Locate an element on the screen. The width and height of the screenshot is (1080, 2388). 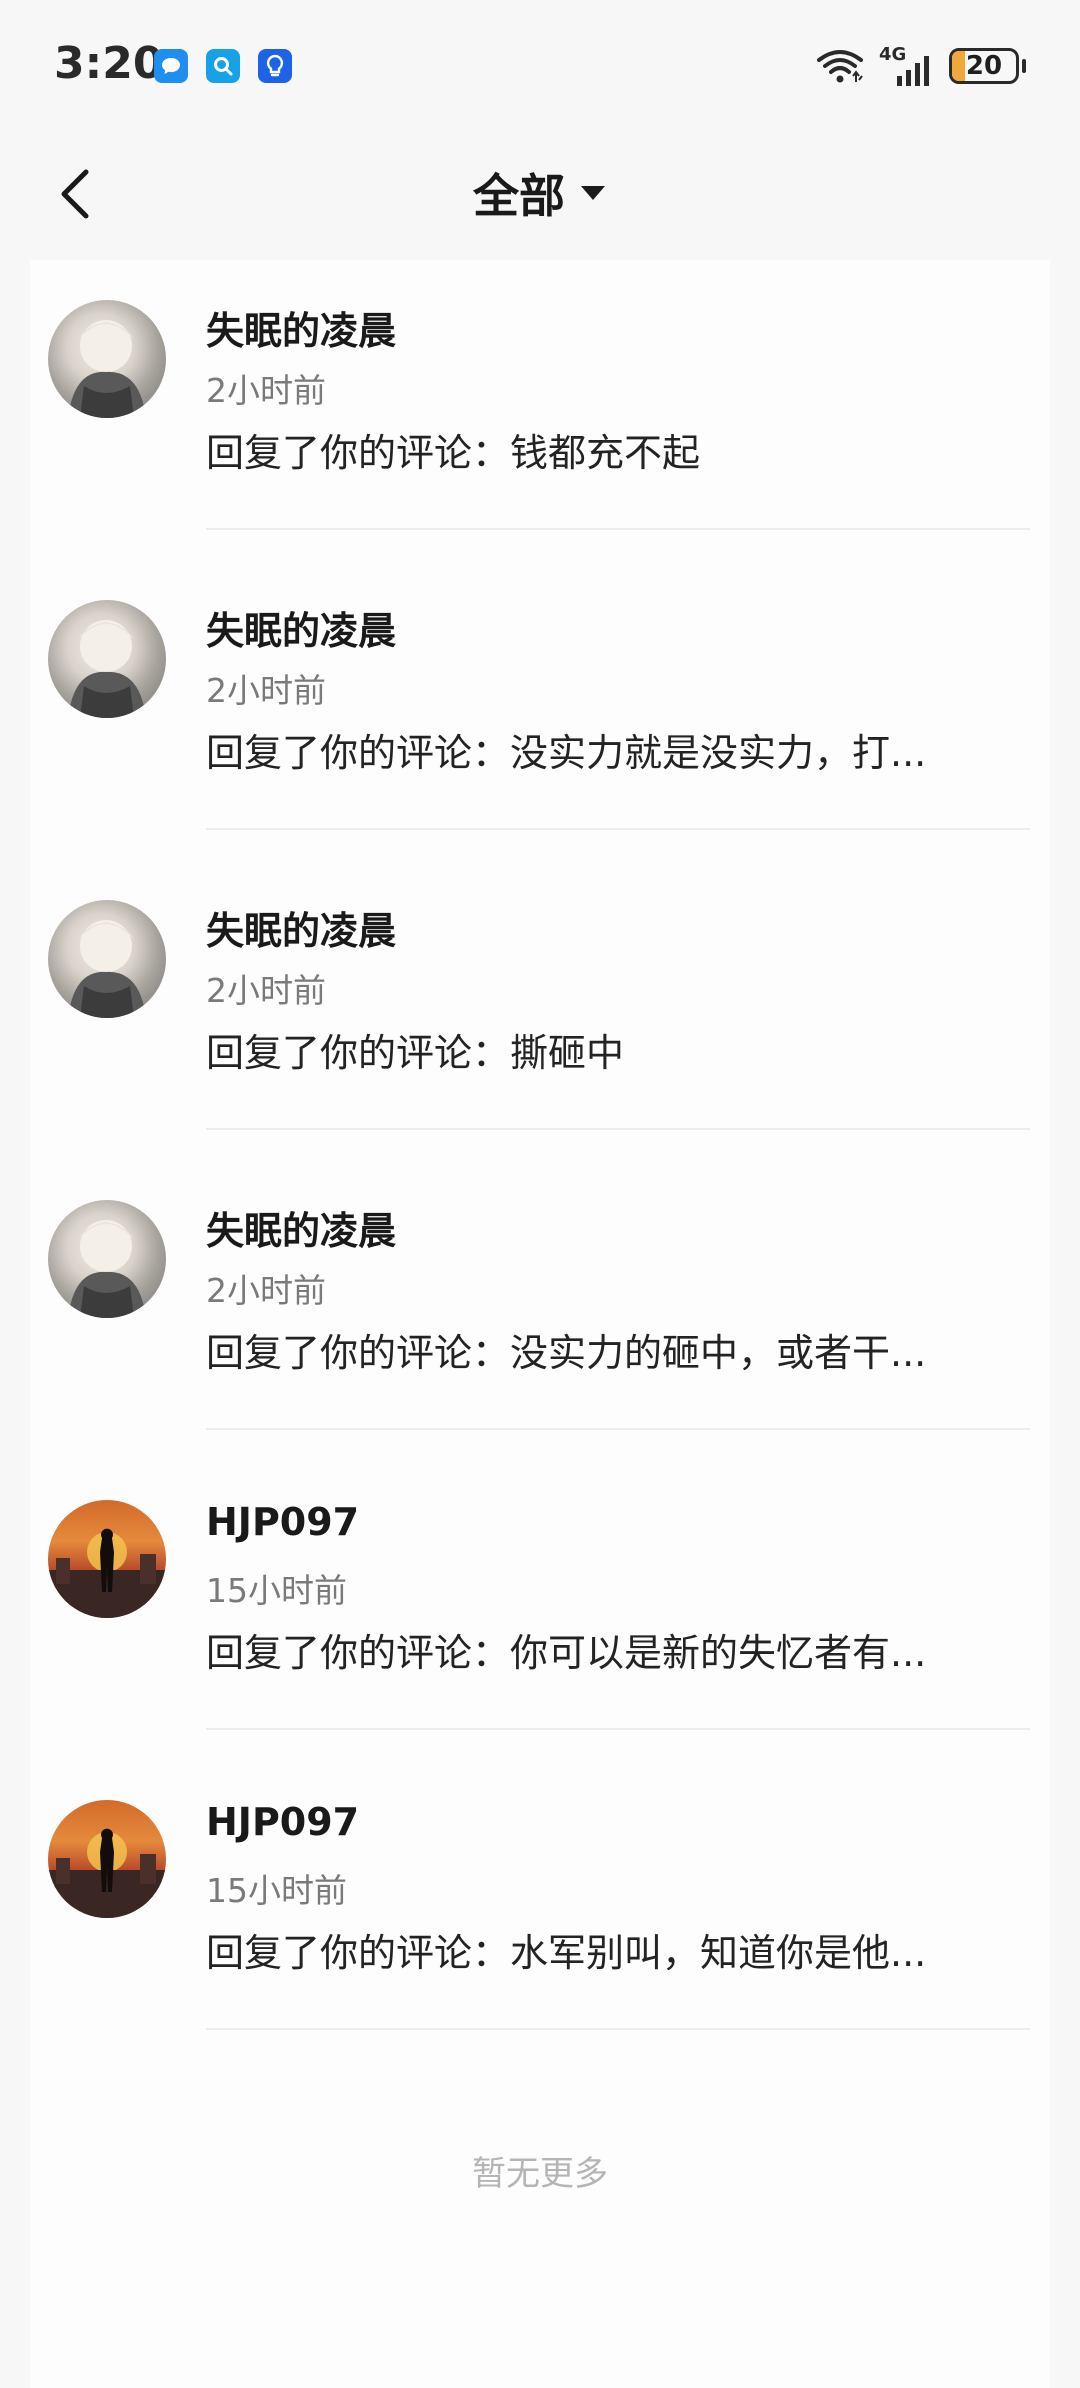
page-title: 全部 is located at coordinates (519, 196).